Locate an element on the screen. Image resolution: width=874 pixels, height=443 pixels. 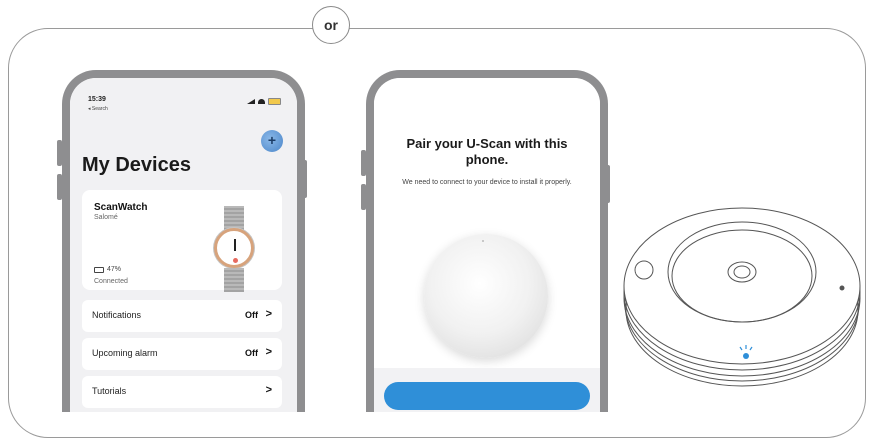
connection-status: Connected is located at coordinates (111, 281).